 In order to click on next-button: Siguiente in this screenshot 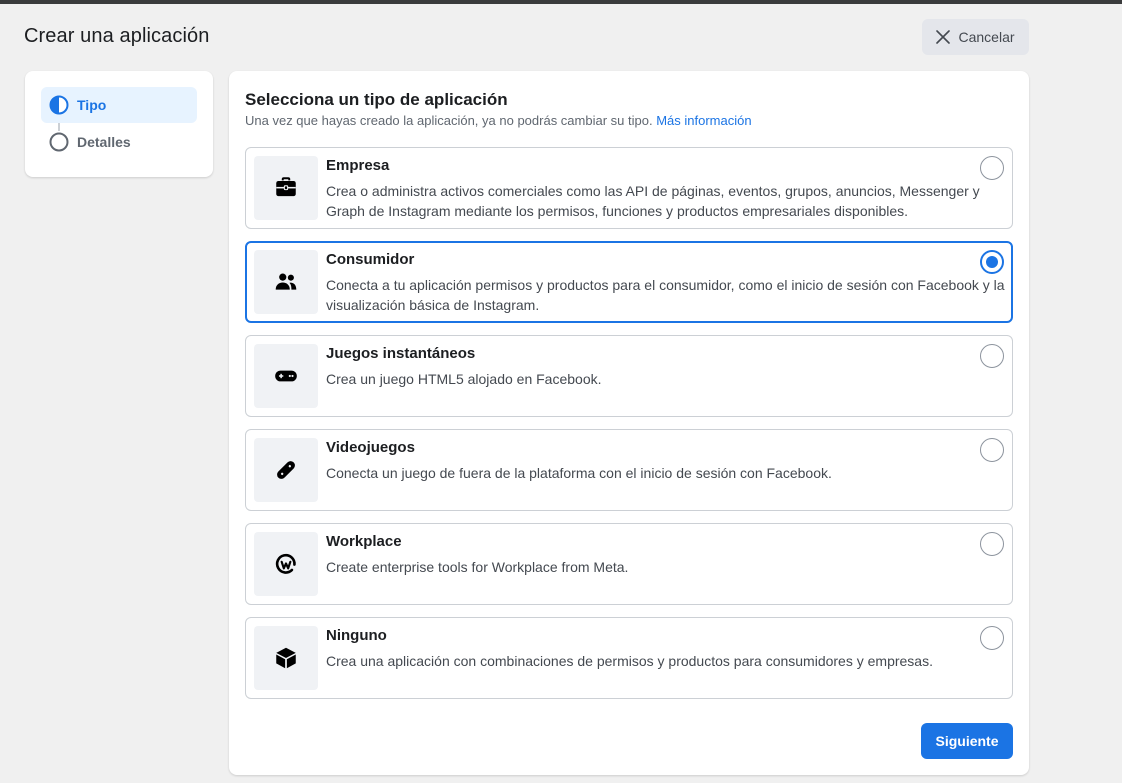, I will do `click(967, 741)`.